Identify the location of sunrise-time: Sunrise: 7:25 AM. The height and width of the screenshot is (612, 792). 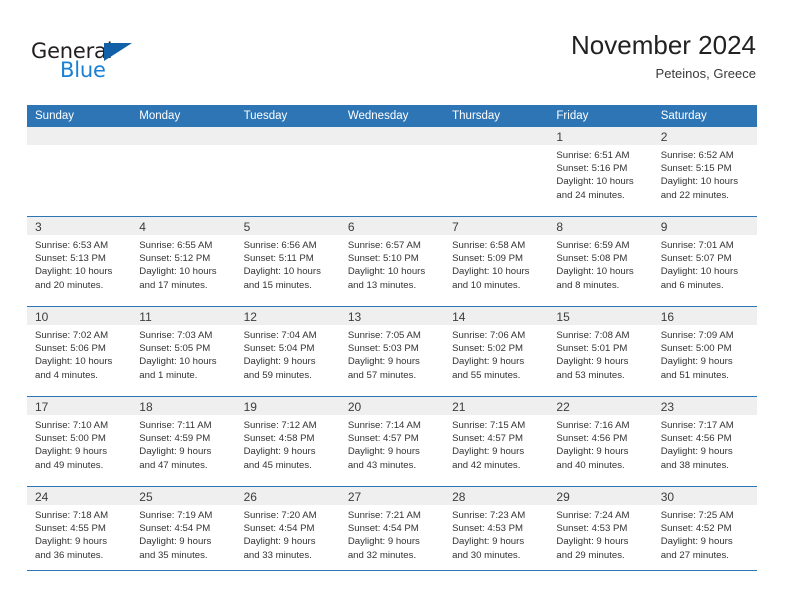
(697, 515).